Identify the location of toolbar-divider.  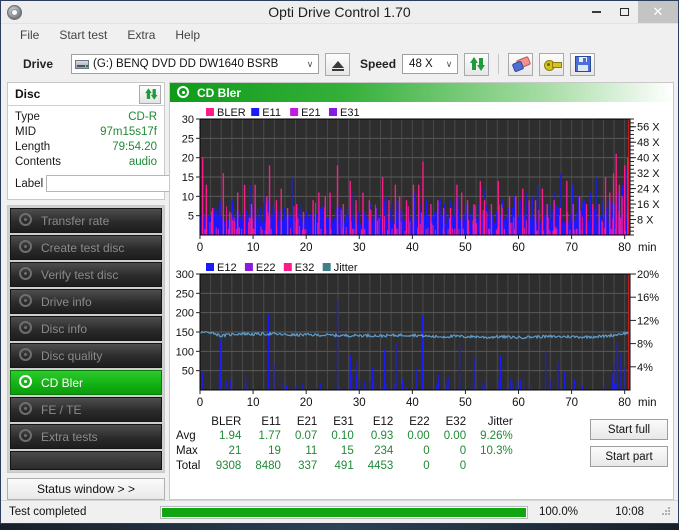
(499, 64).